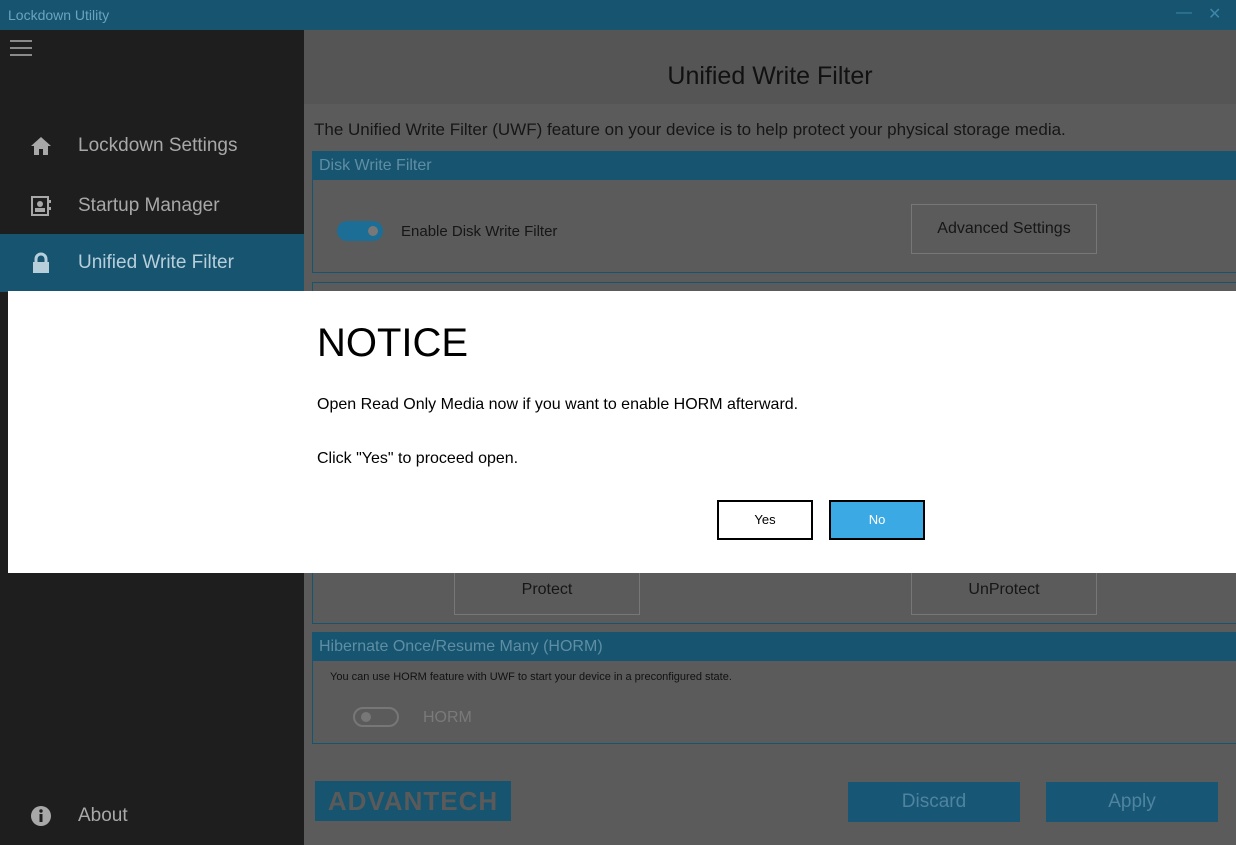 Image resolution: width=1236 pixels, height=845 pixels. Describe the element at coordinates (152, 816) in the screenshot. I see `sidebar-item-about: About` at that location.